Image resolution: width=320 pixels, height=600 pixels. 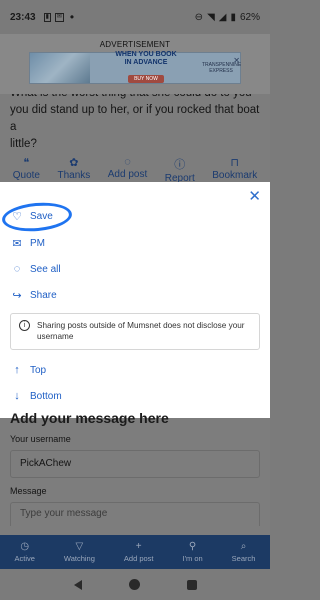 What do you see at coordinates (24, 558) in the screenshot?
I see `nav-active-label: Active` at bounding box center [24, 558].